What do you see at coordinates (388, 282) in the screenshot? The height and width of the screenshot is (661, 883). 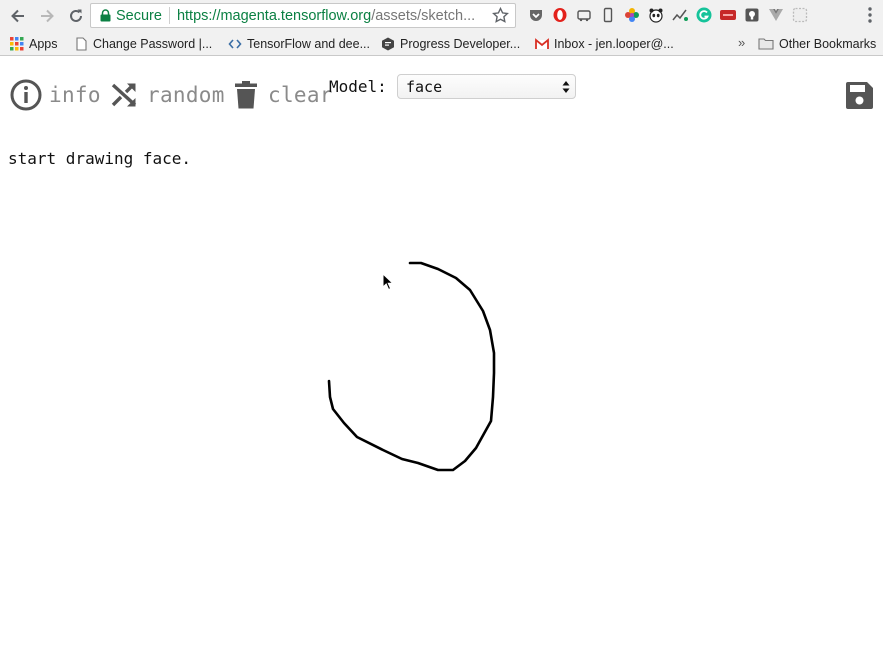 I see `mouse-cursor-icon` at bounding box center [388, 282].